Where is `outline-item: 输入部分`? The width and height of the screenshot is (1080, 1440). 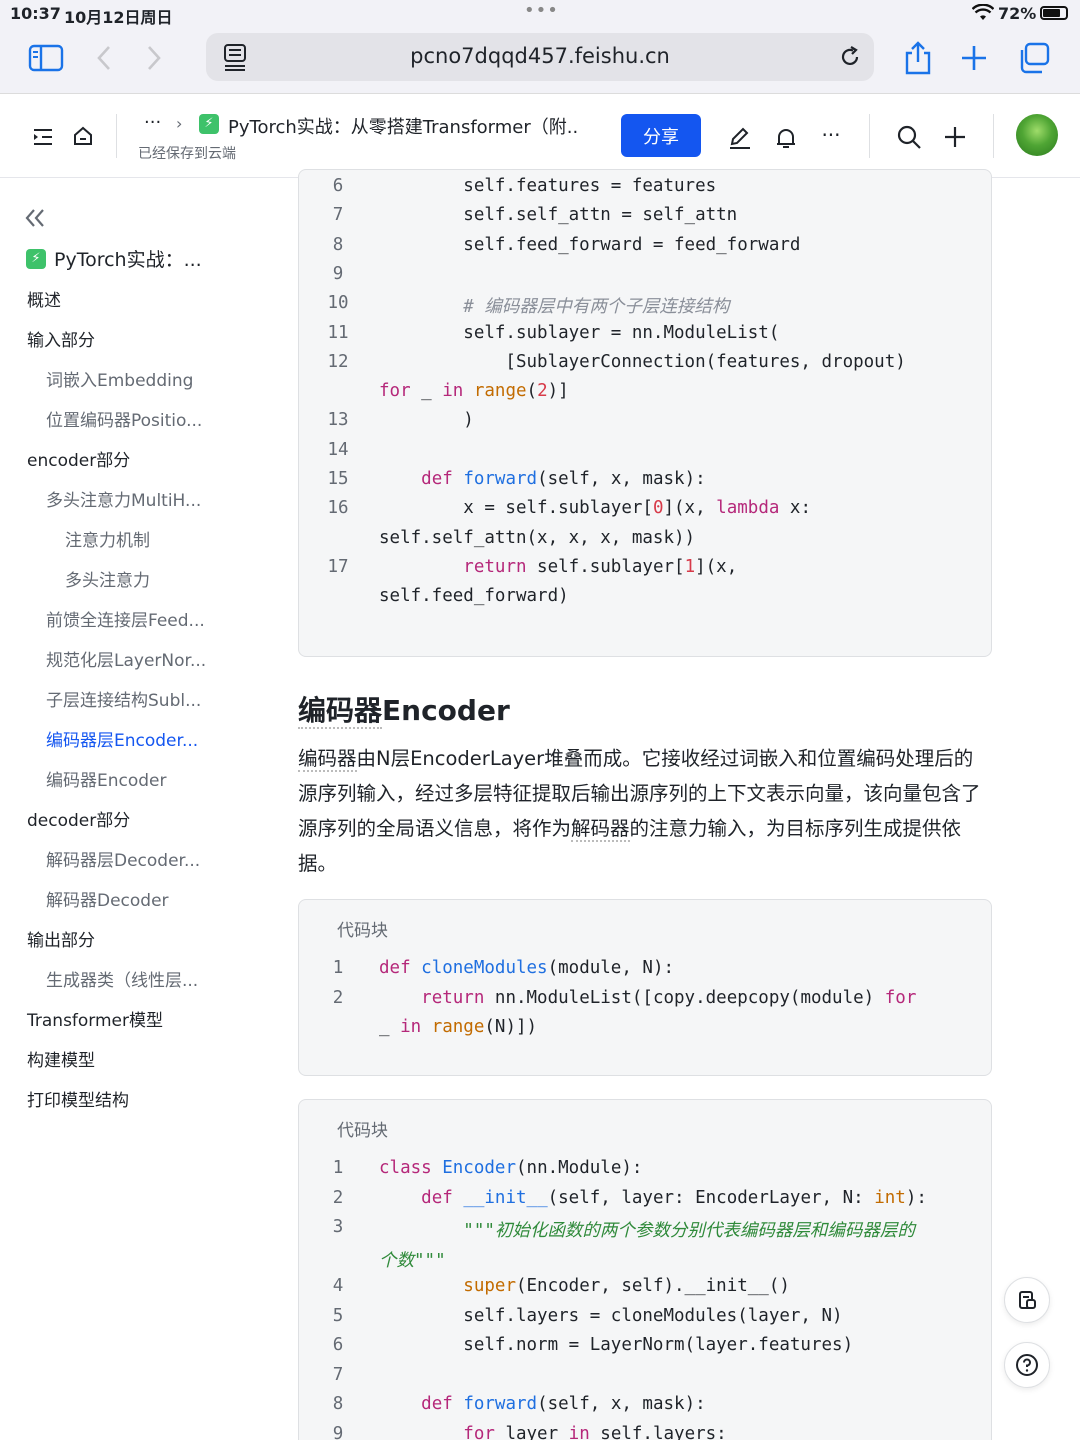
outline-item: 输入部分 is located at coordinates (61, 338).